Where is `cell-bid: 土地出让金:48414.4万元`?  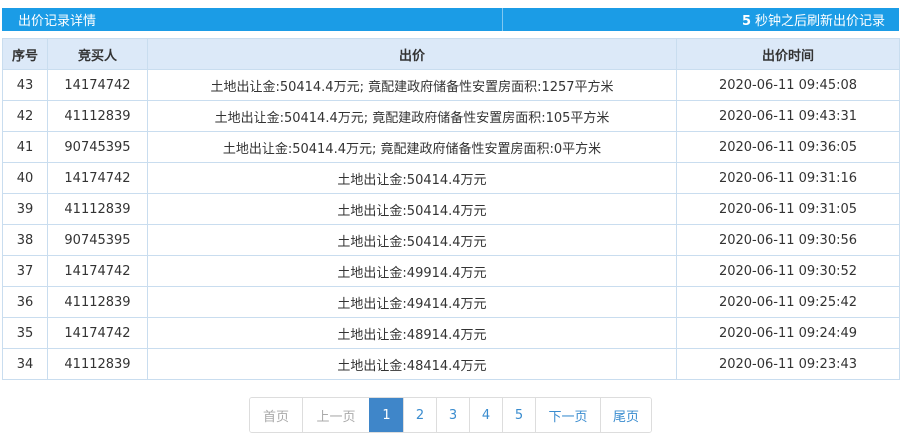
cell-bid: 土地出让金:48414.4万元 is located at coordinates (412, 364).